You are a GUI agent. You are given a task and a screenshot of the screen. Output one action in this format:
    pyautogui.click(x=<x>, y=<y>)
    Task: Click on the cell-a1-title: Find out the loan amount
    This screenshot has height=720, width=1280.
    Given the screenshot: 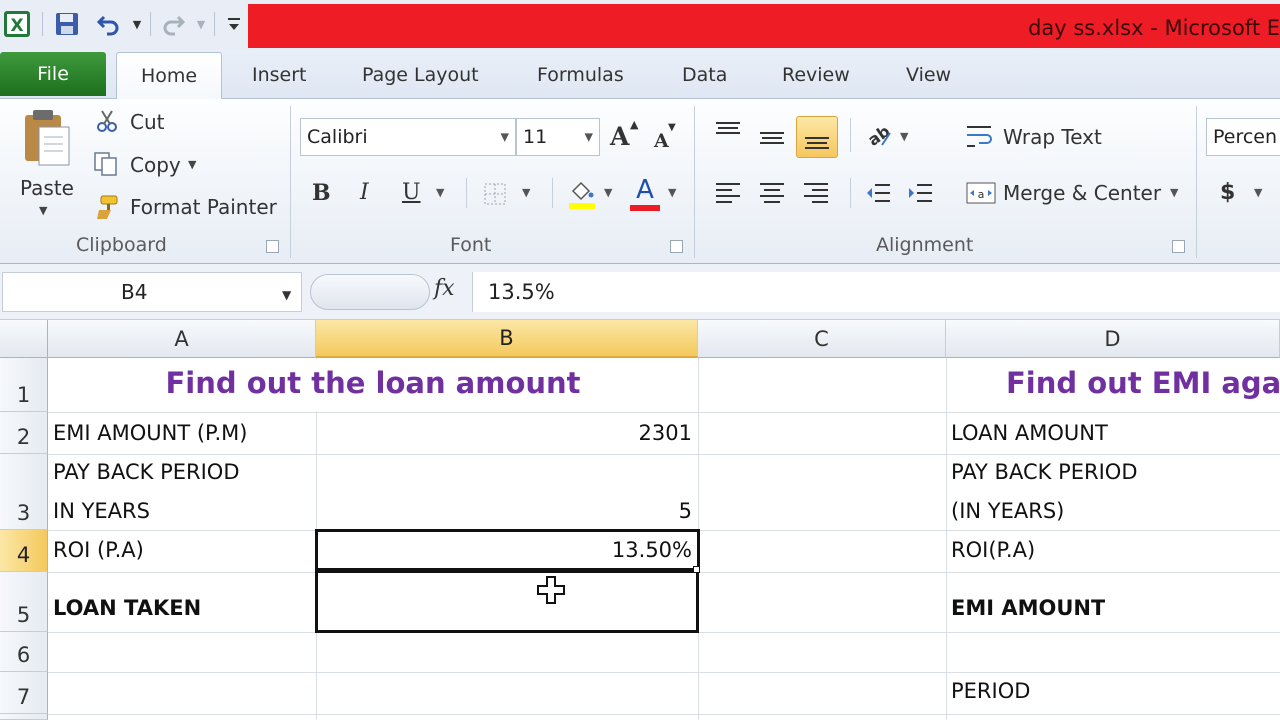 What is the action you would take?
    pyautogui.click(x=373, y=383)
    